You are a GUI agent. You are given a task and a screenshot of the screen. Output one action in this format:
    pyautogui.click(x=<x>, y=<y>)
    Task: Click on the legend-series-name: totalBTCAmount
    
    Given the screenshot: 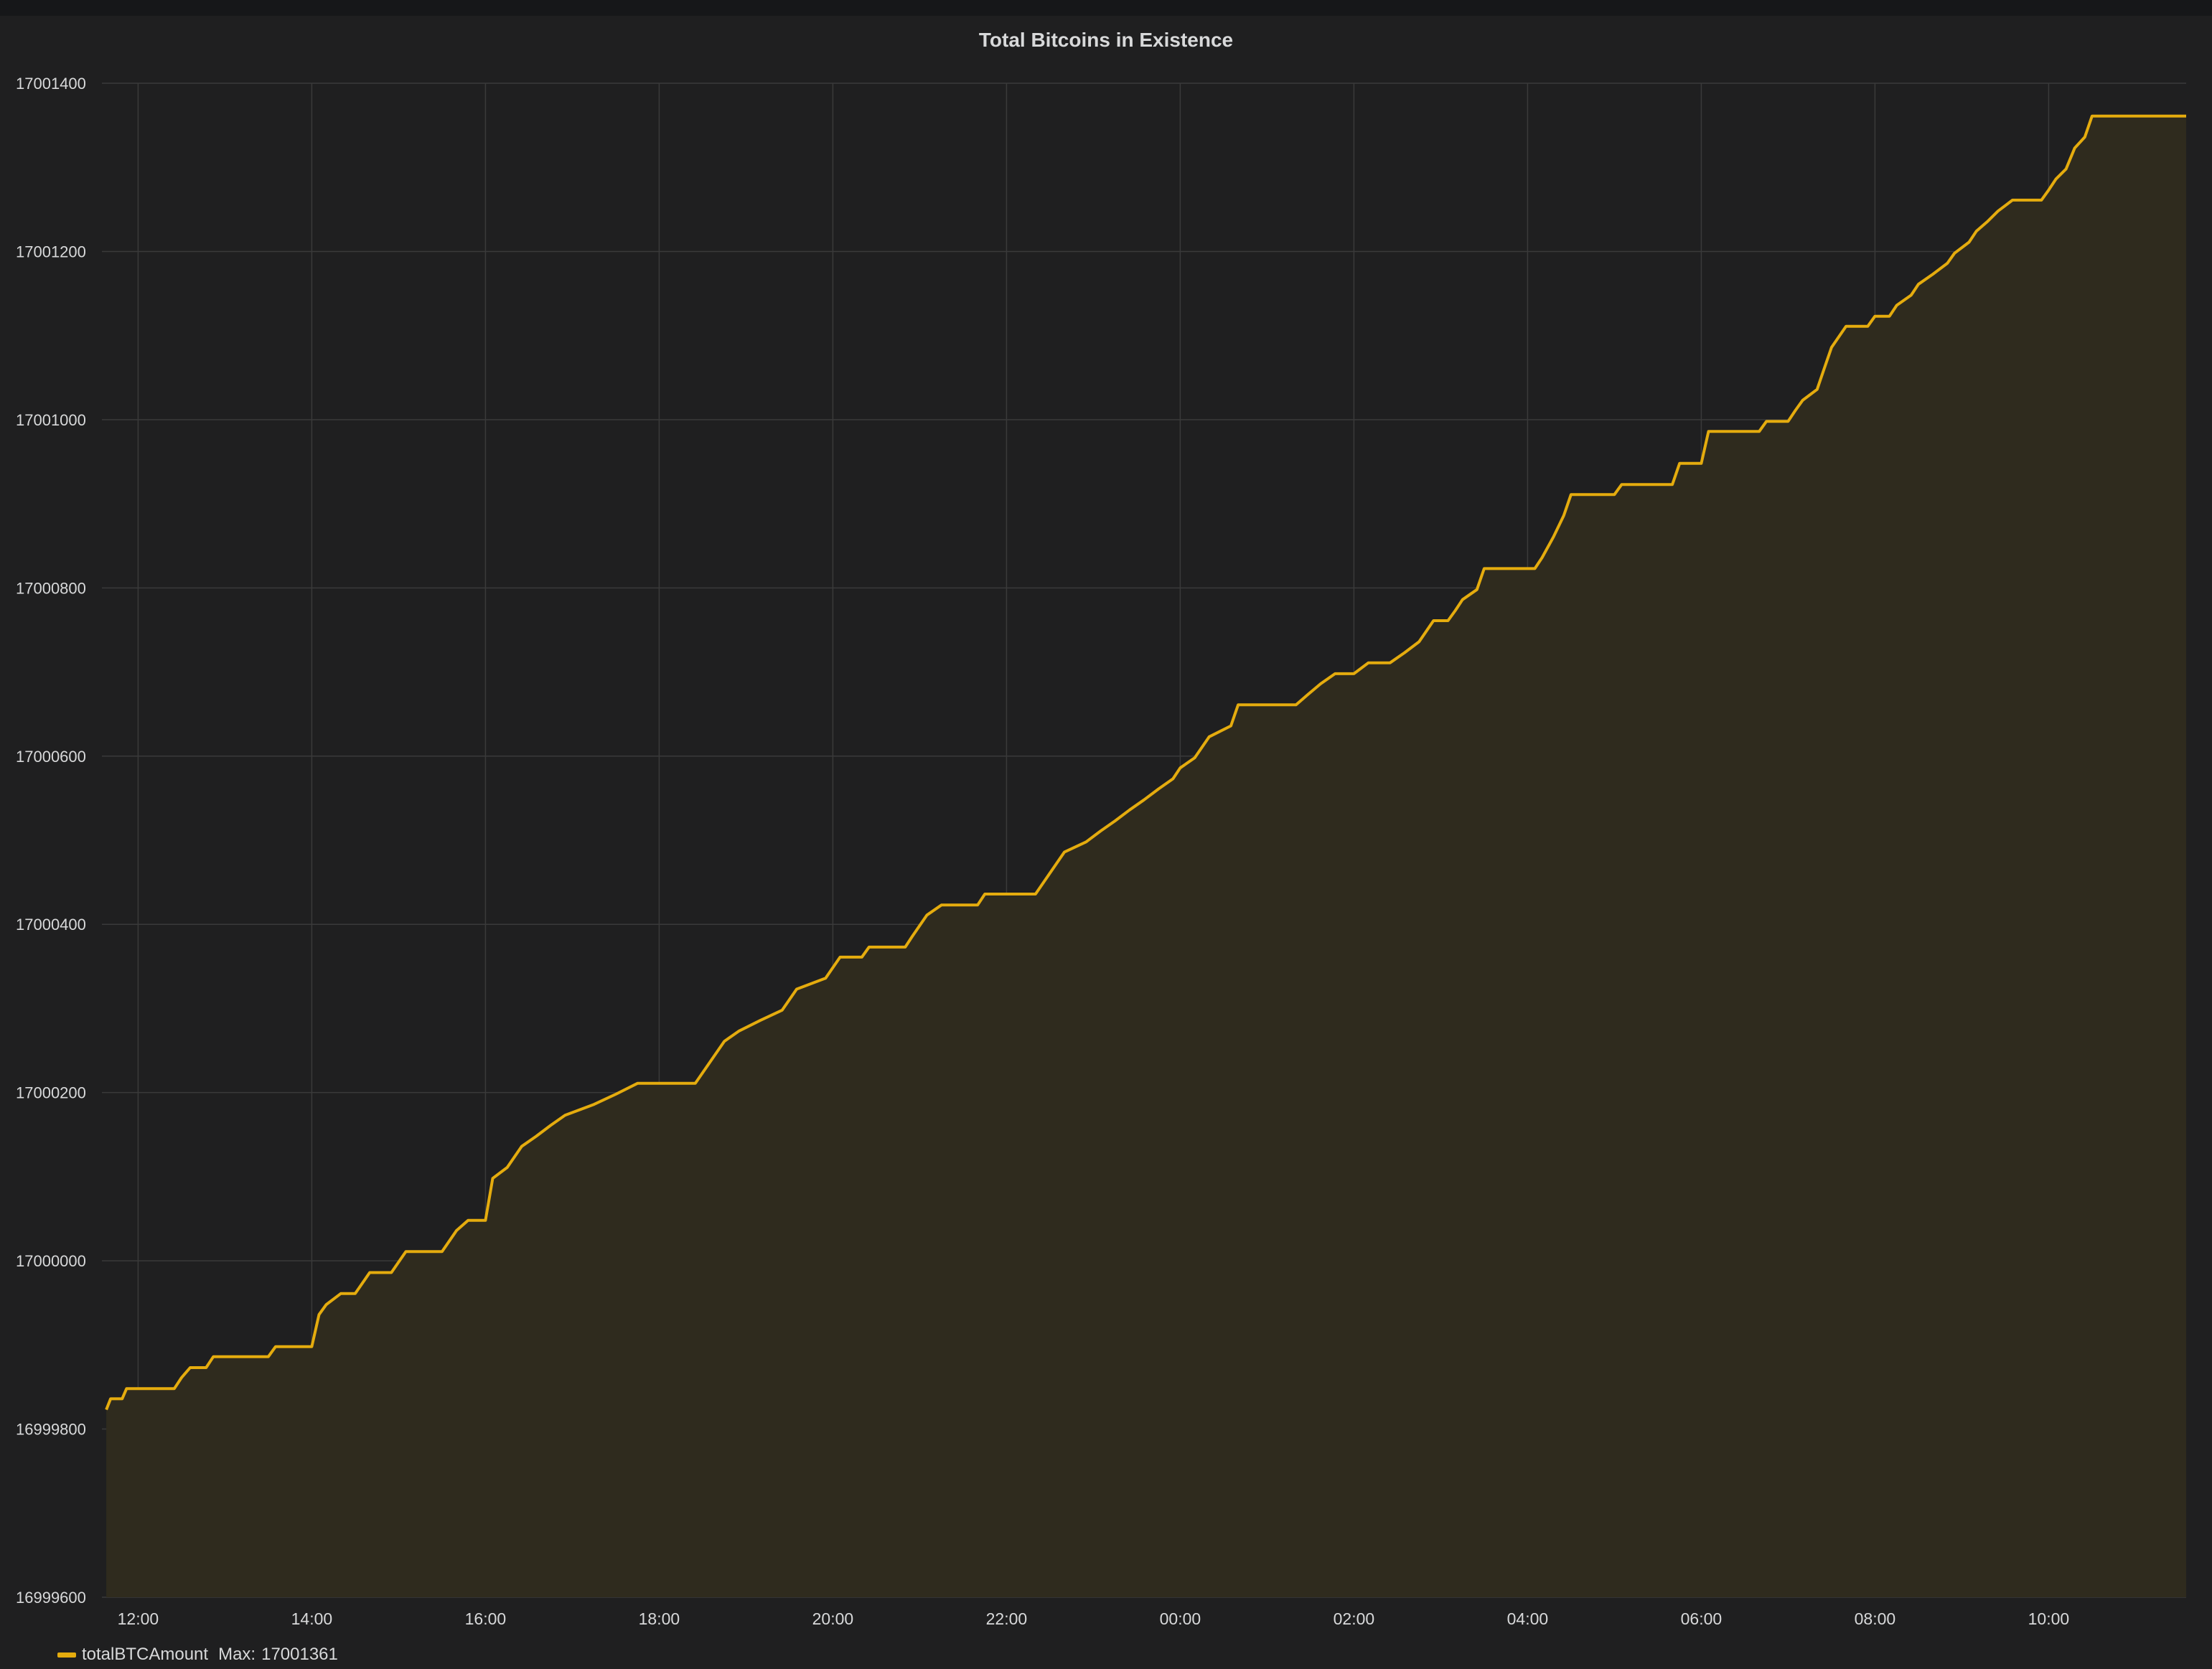 What is the action you would take?
    pyautogui.click(x=145, y=1655)
    